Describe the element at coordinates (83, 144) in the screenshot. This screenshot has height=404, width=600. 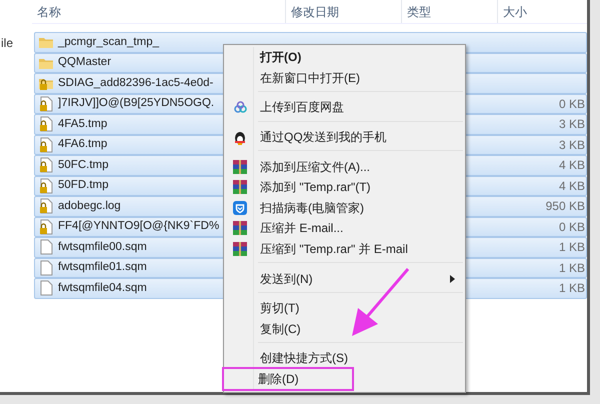
I see `file-name: 4FA6.tmp` at that location.